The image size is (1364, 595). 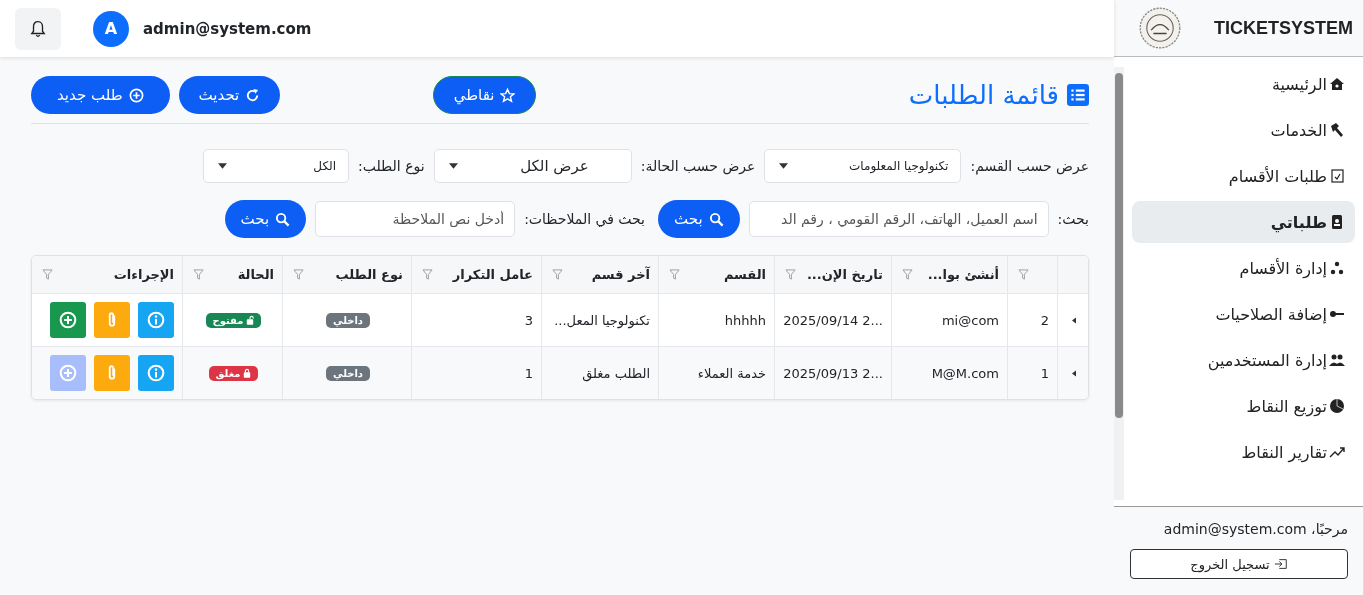 I want to click on sidebar-item: توزيع النقاط, so click(x=1243, y=406).